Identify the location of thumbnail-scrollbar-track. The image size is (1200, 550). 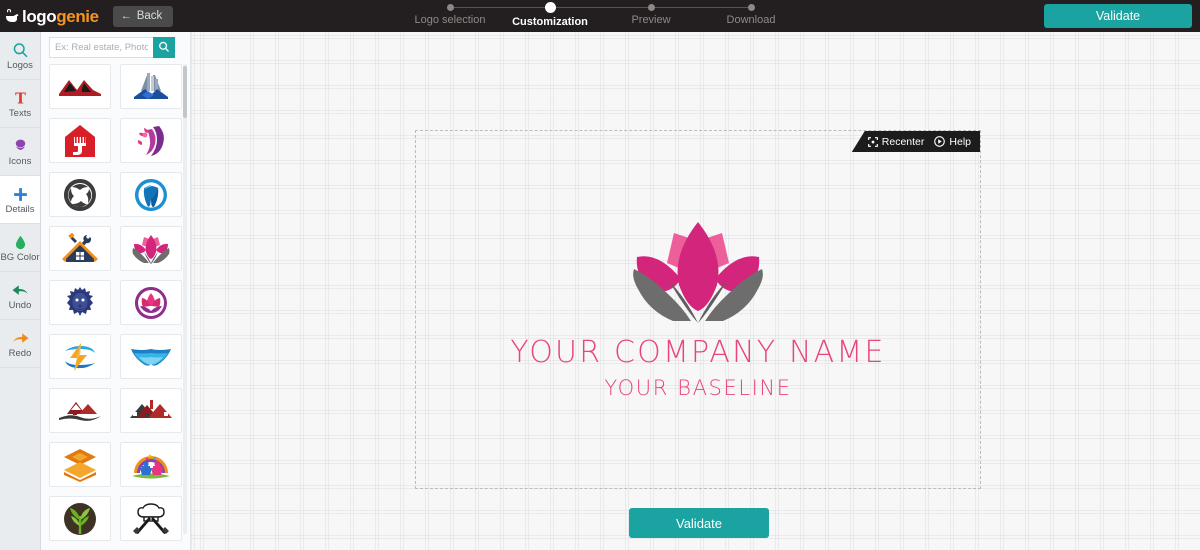
(185, 299).